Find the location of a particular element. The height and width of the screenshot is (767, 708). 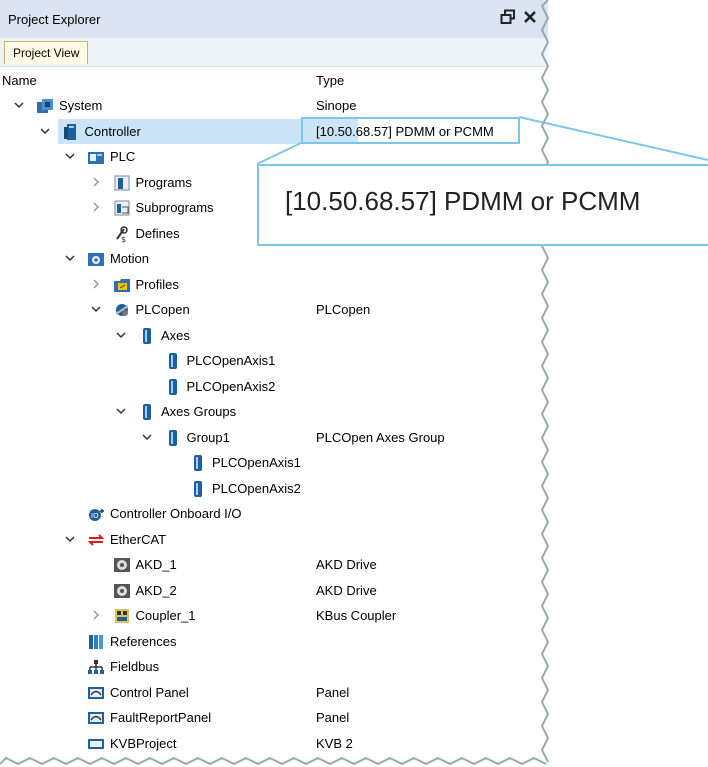

panel-title: Project Explorer is located at coordinates (54, 19).